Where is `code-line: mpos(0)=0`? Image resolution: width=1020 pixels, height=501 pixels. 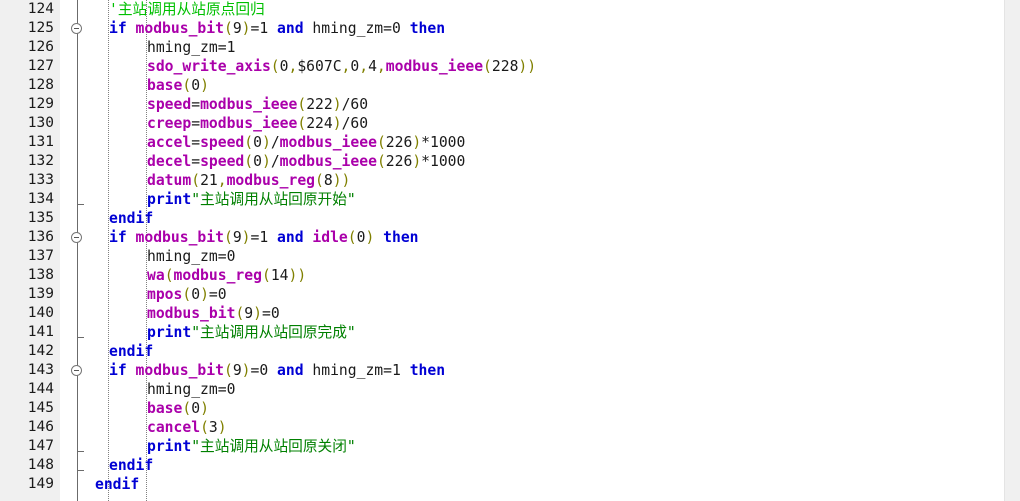 code-line: mpos(0)=0 is located at coordinates (557, 294).